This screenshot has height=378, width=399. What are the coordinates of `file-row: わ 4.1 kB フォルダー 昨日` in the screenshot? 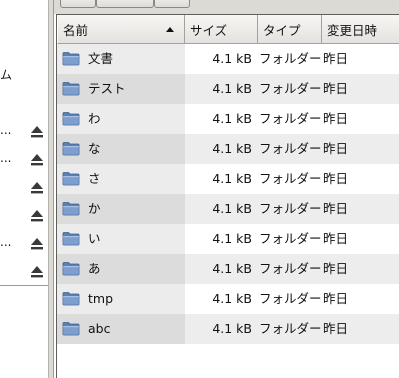 It's located at (228, 119).